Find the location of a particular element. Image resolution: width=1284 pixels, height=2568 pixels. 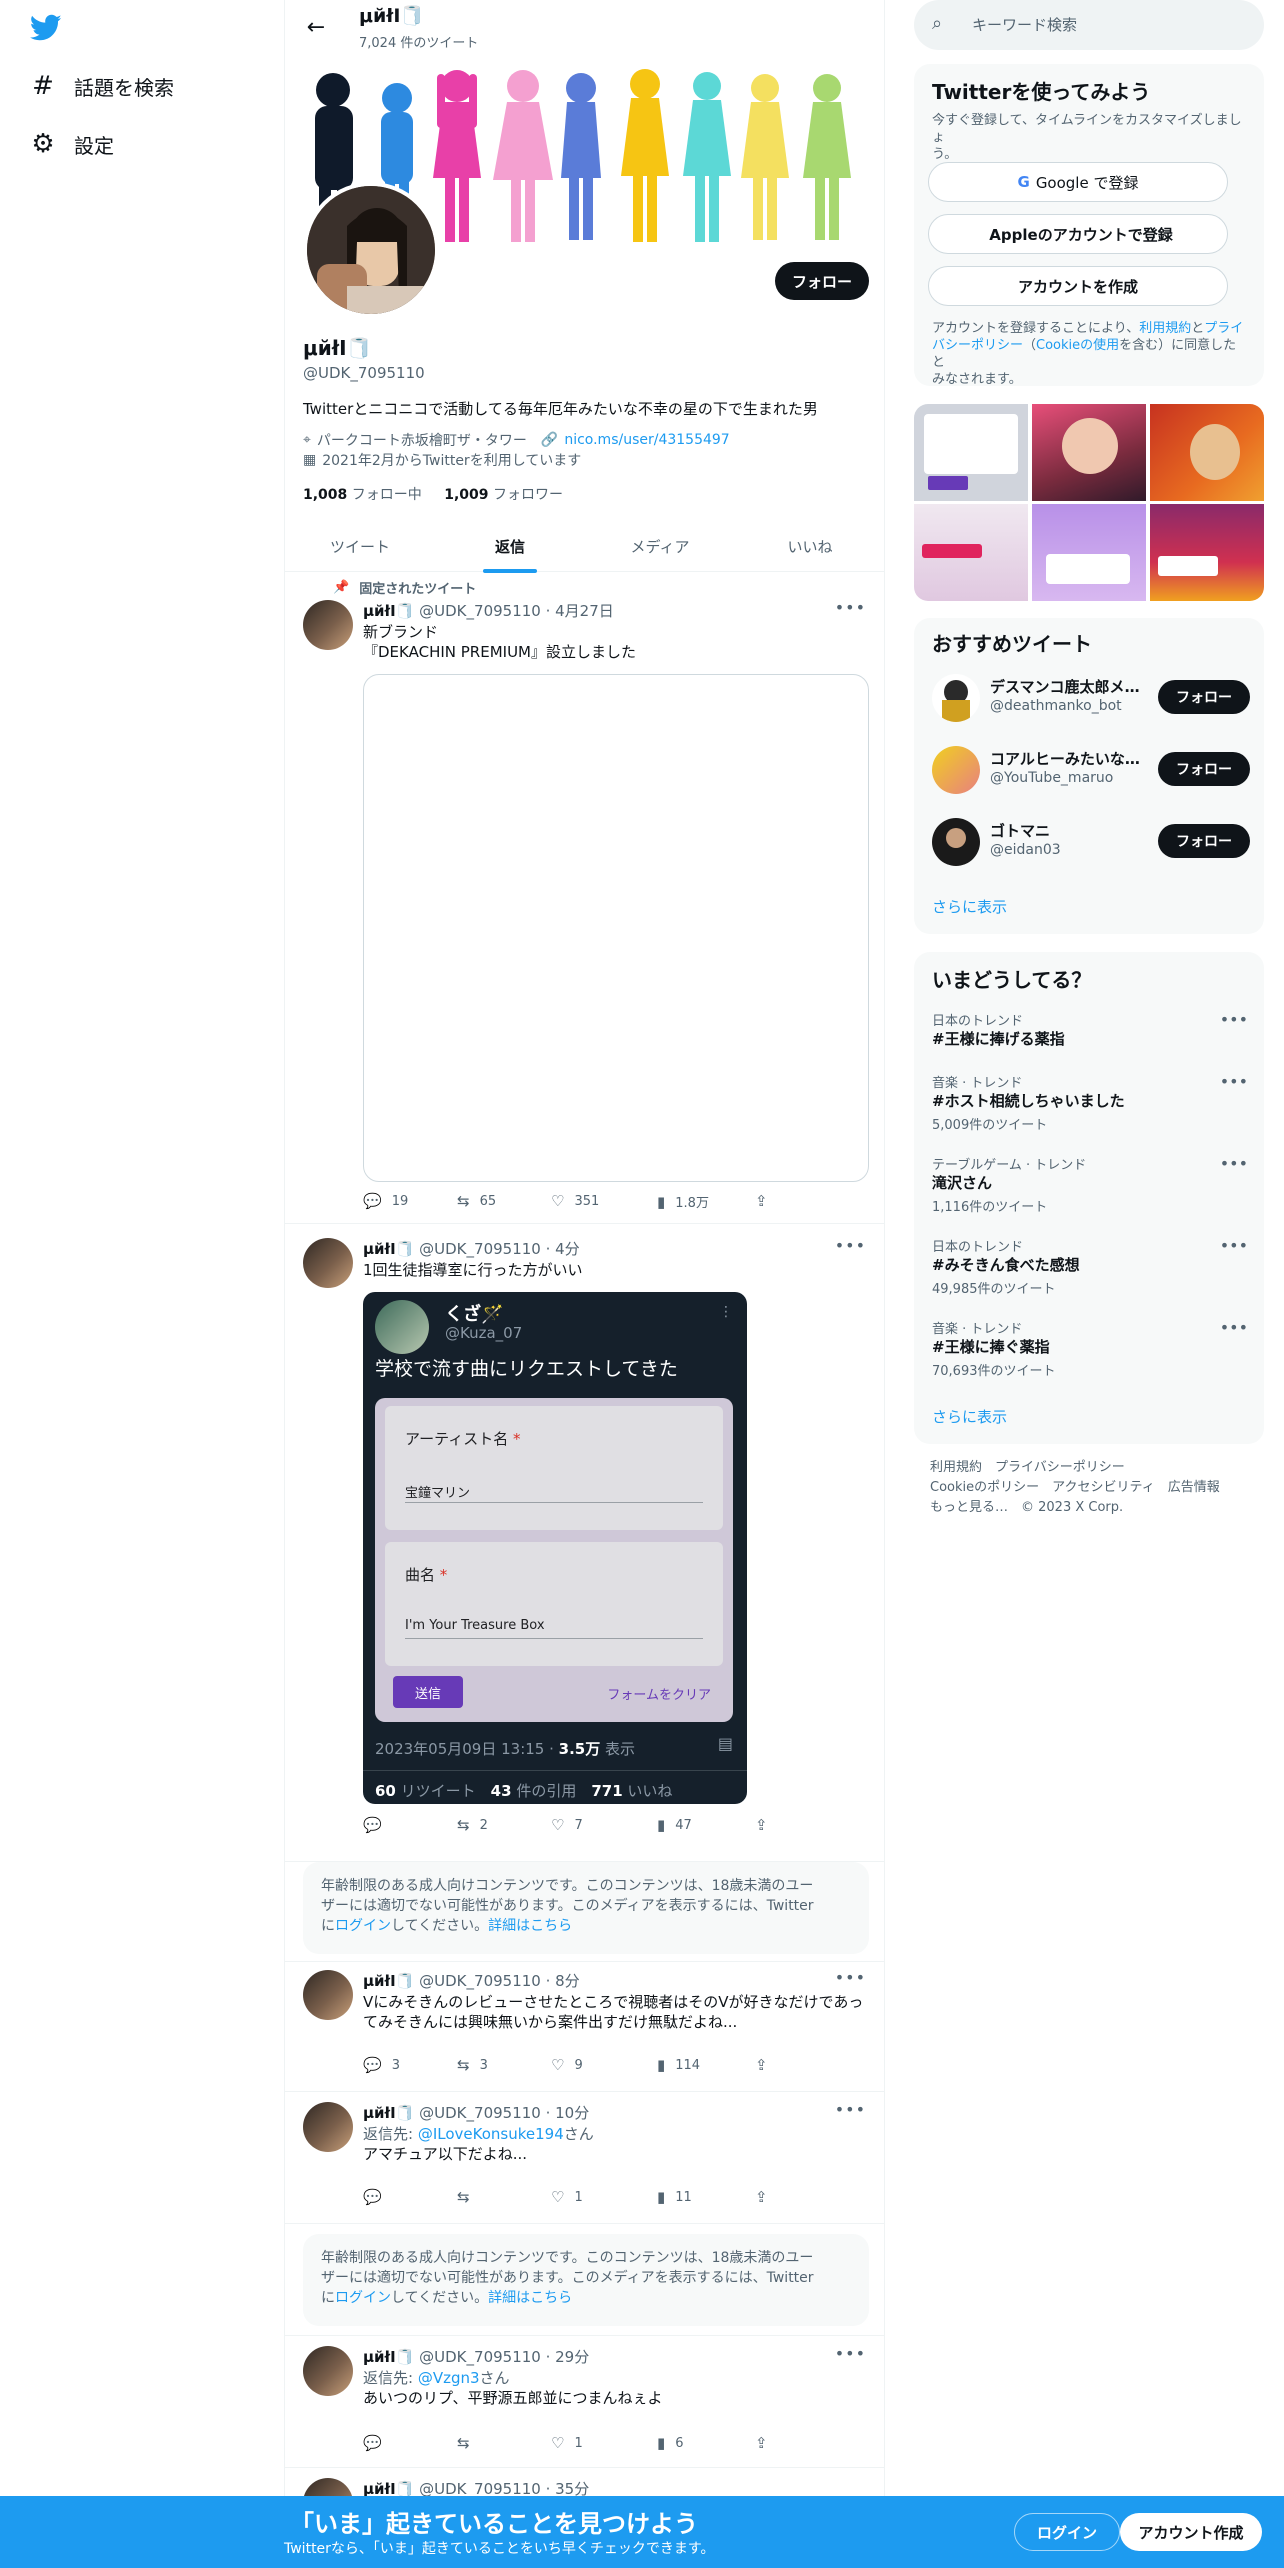

profile-link: nico.ms/user/43155497 is located at coordinates (646, 440).